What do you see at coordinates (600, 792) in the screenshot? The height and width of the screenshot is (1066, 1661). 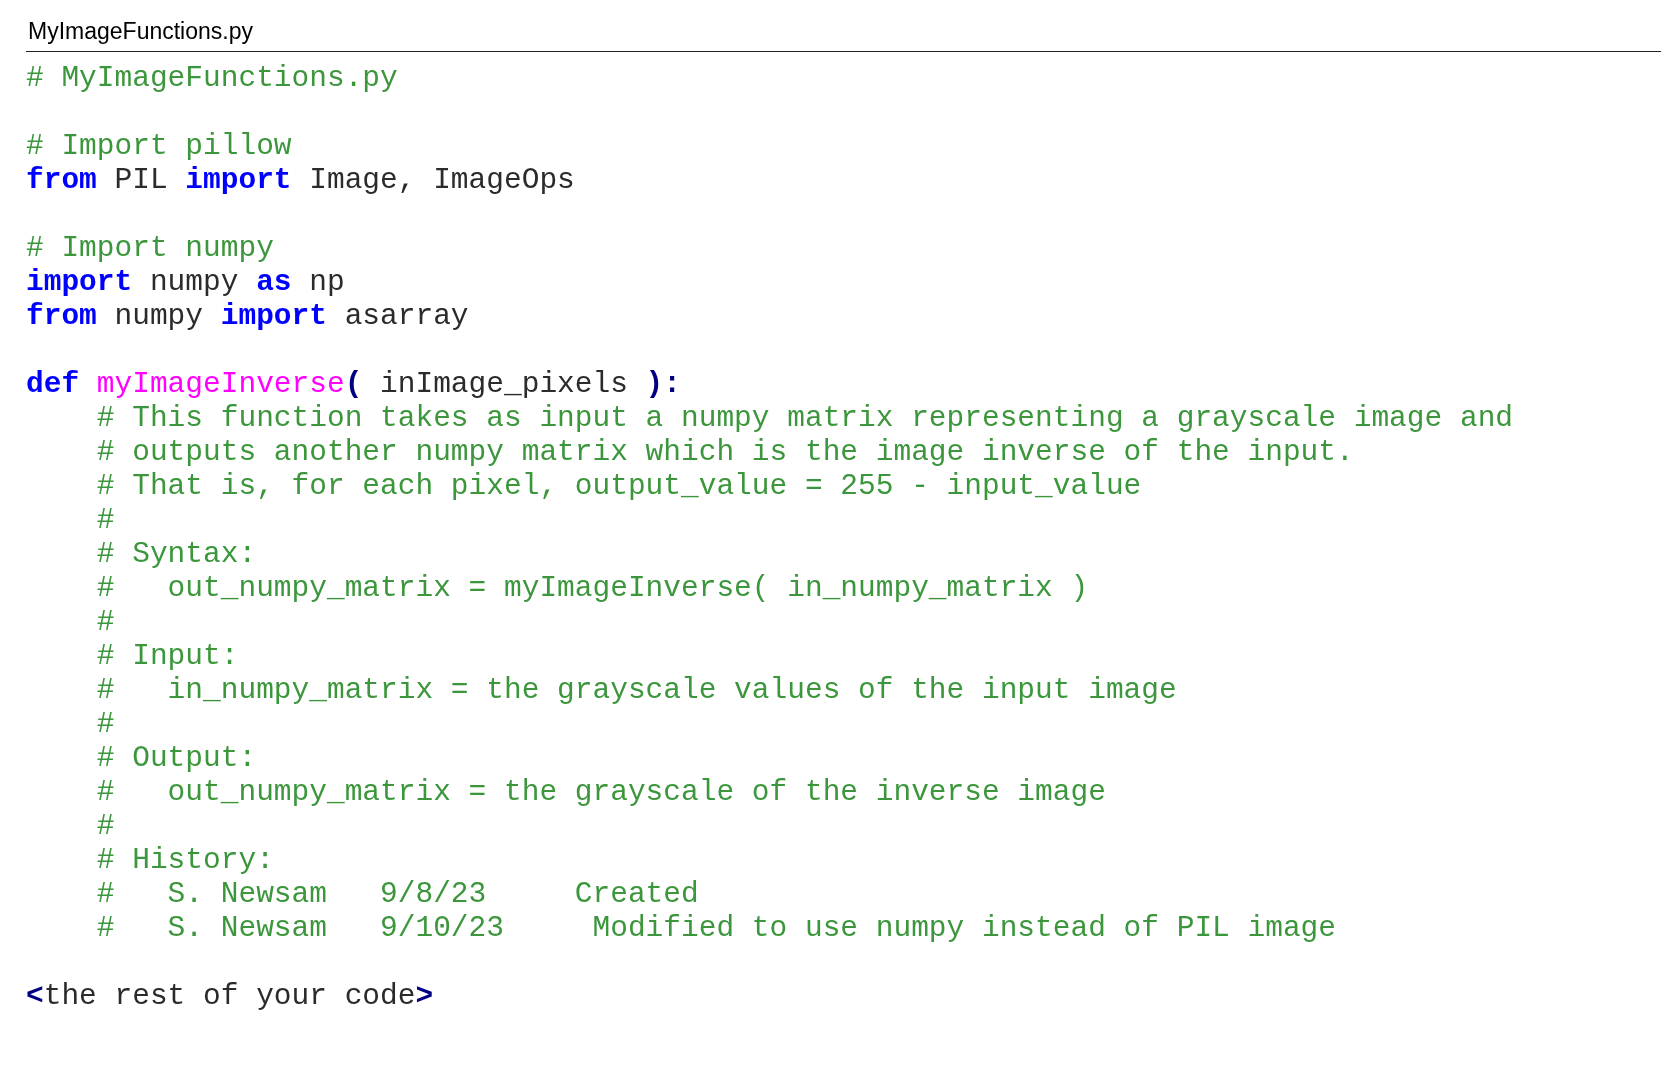 I see `code-comment: # out_numpy_matrix = the grayscale of the inverse image` at bounding box center [600, 792].